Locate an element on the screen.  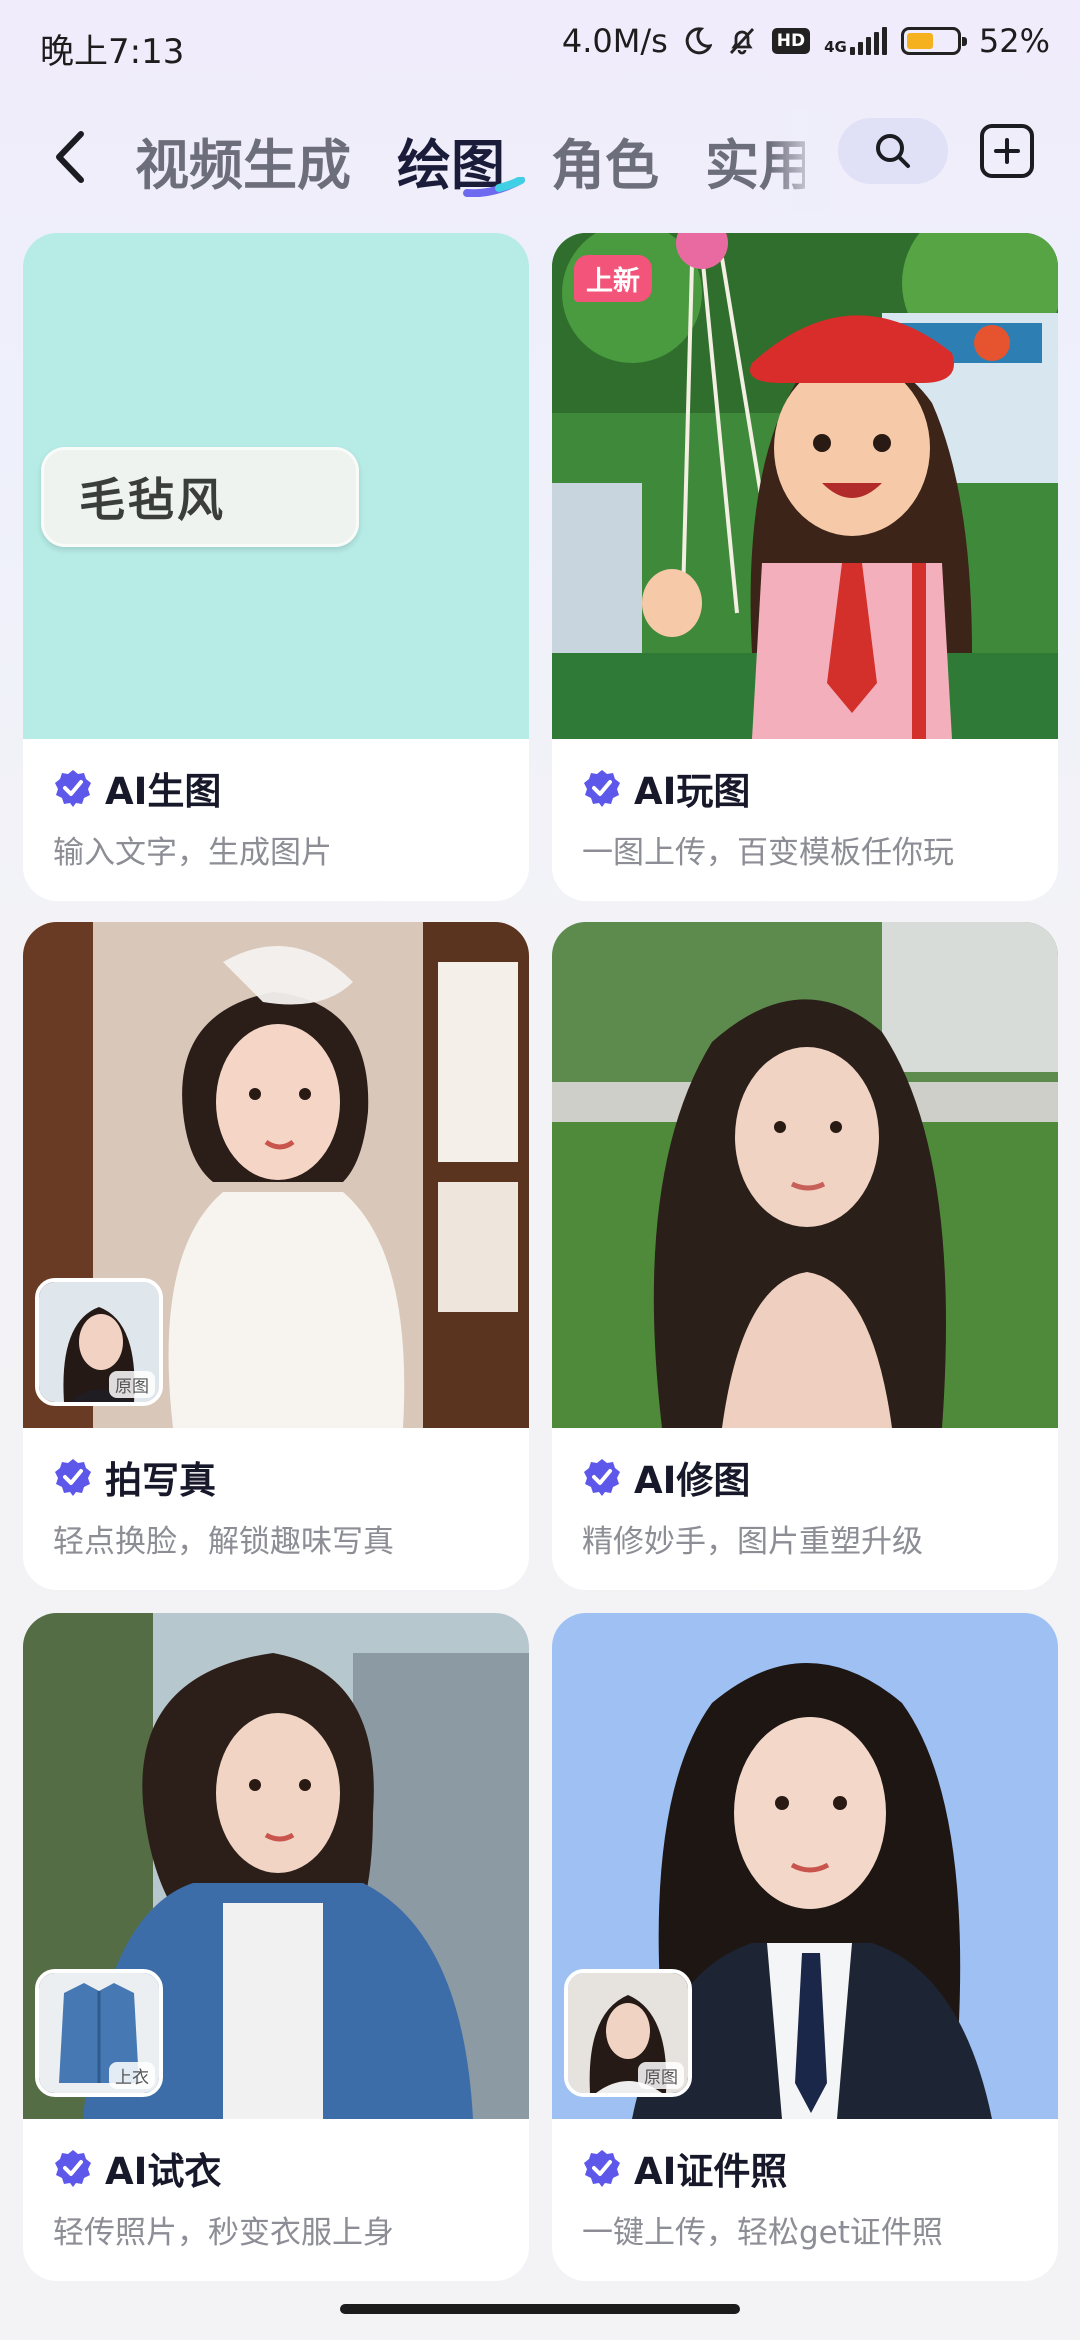
chevron-left-icon is located at coordinates (70, 157).